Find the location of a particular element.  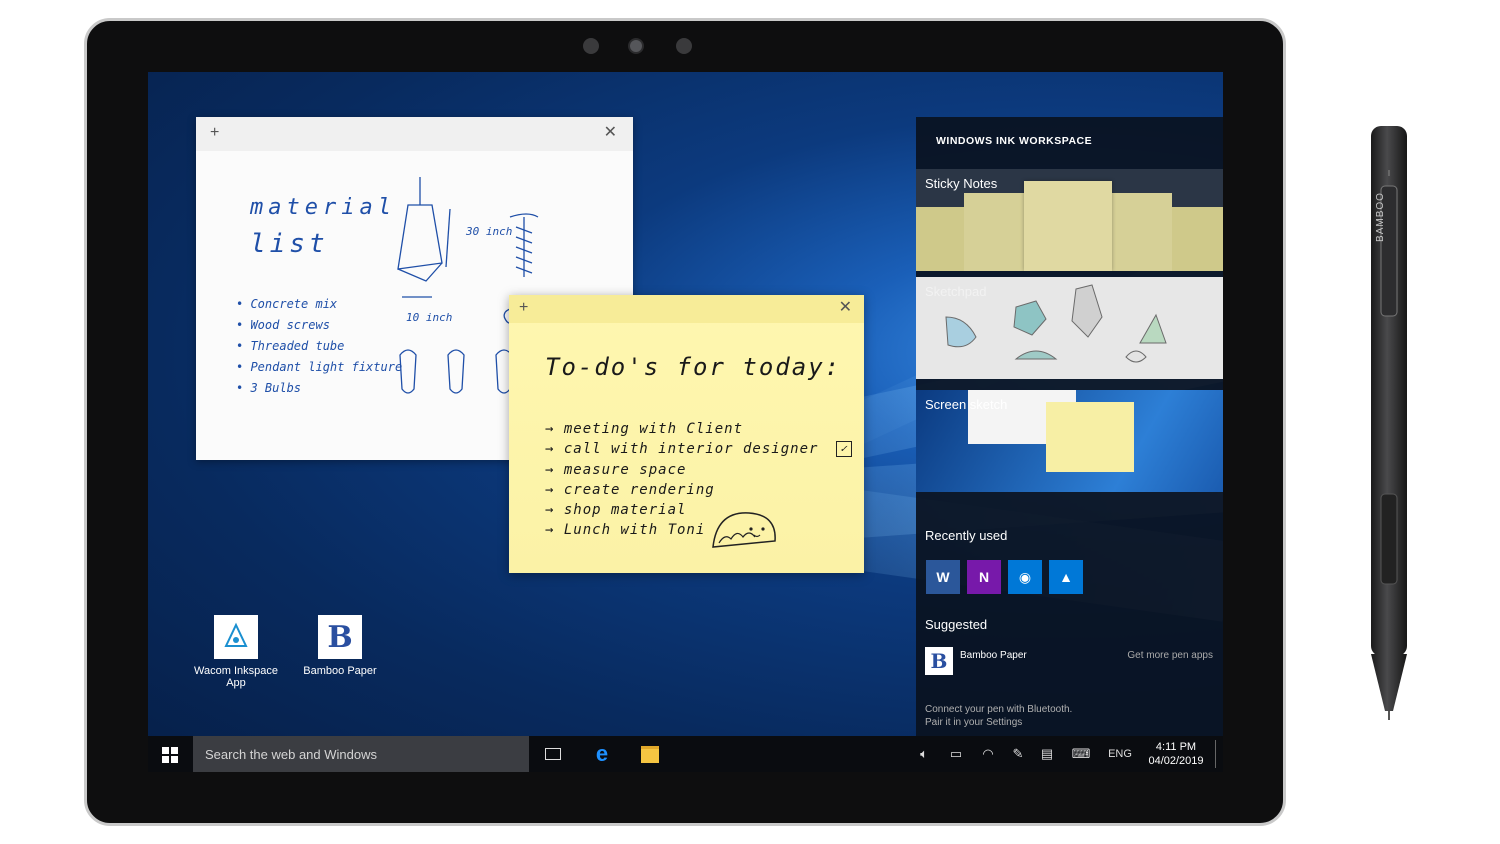

tile-screen-sketch: Screen sketch is located at coordinates (1069, 441).